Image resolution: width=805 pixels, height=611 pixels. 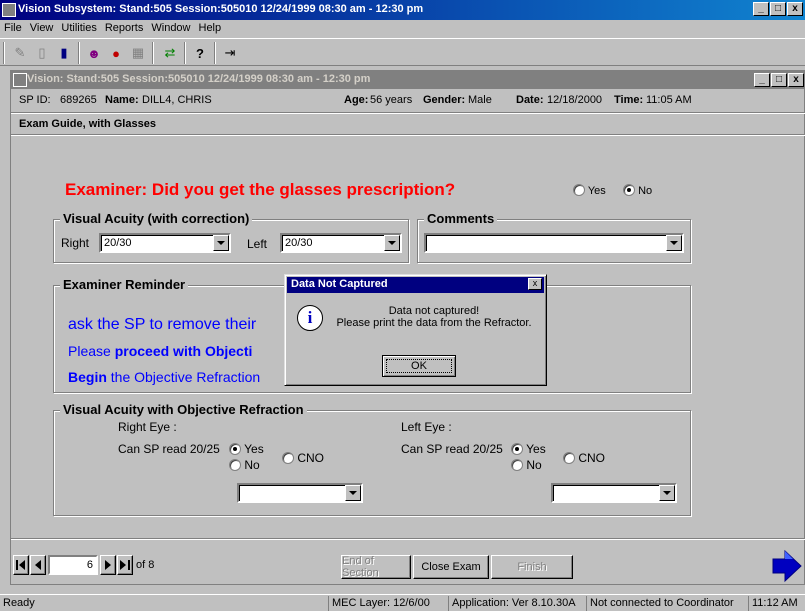 I want to click on ok-button-label: OK, so click(x=419, y=366).